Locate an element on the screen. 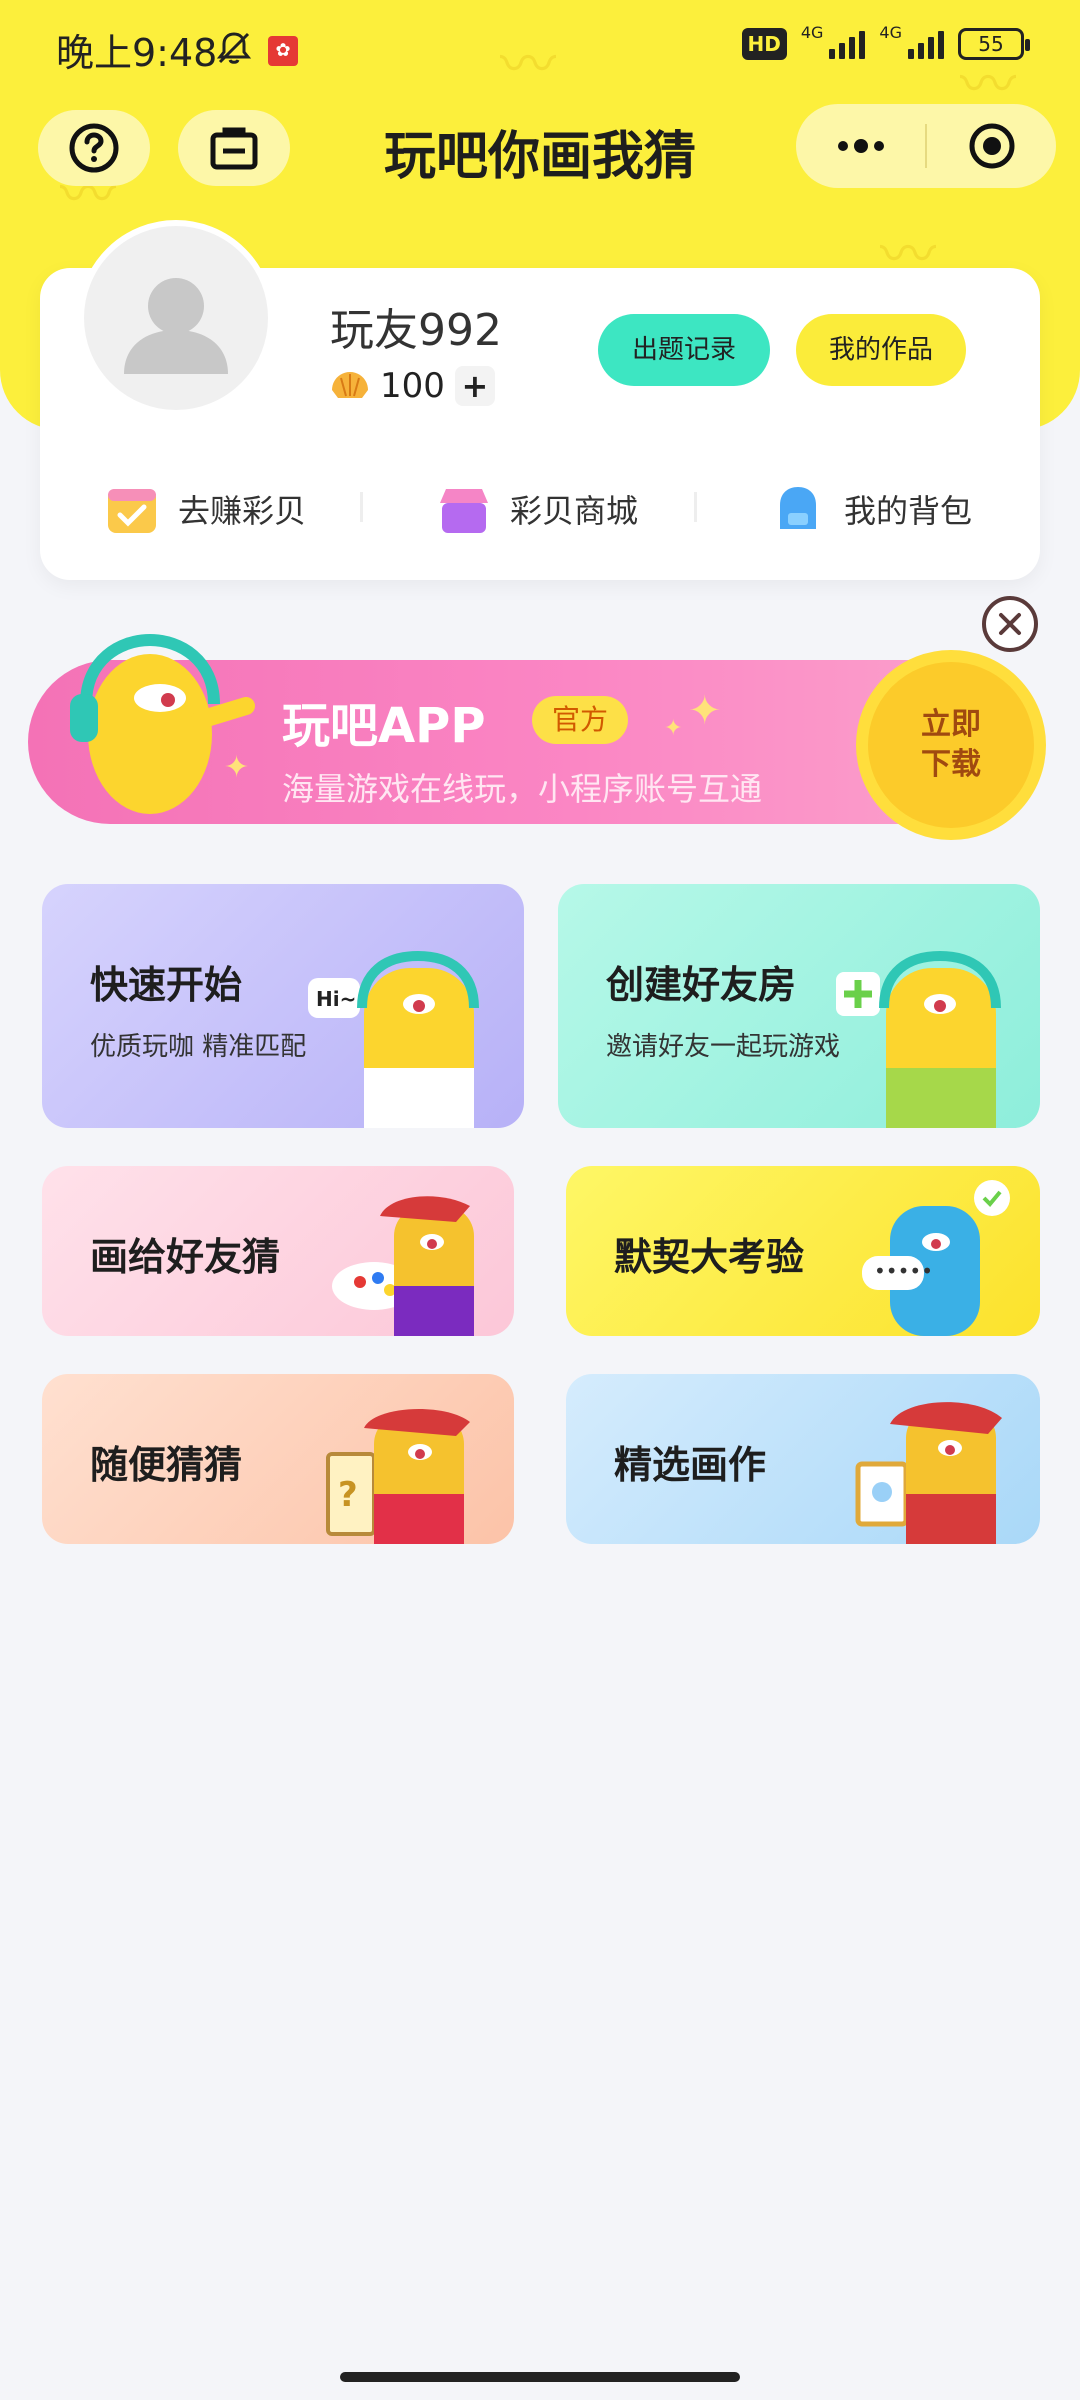 Image resolution: width=1080 pixels, height=2400 pixels. target-icon is located at coordinates (991, 146).